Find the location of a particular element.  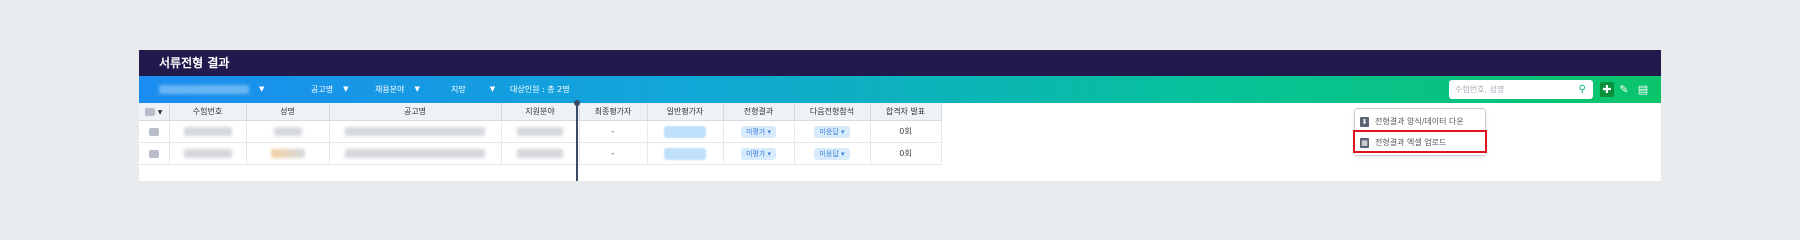

filter-field: 채용분야 ▼ is located at coordinates (397, 89).